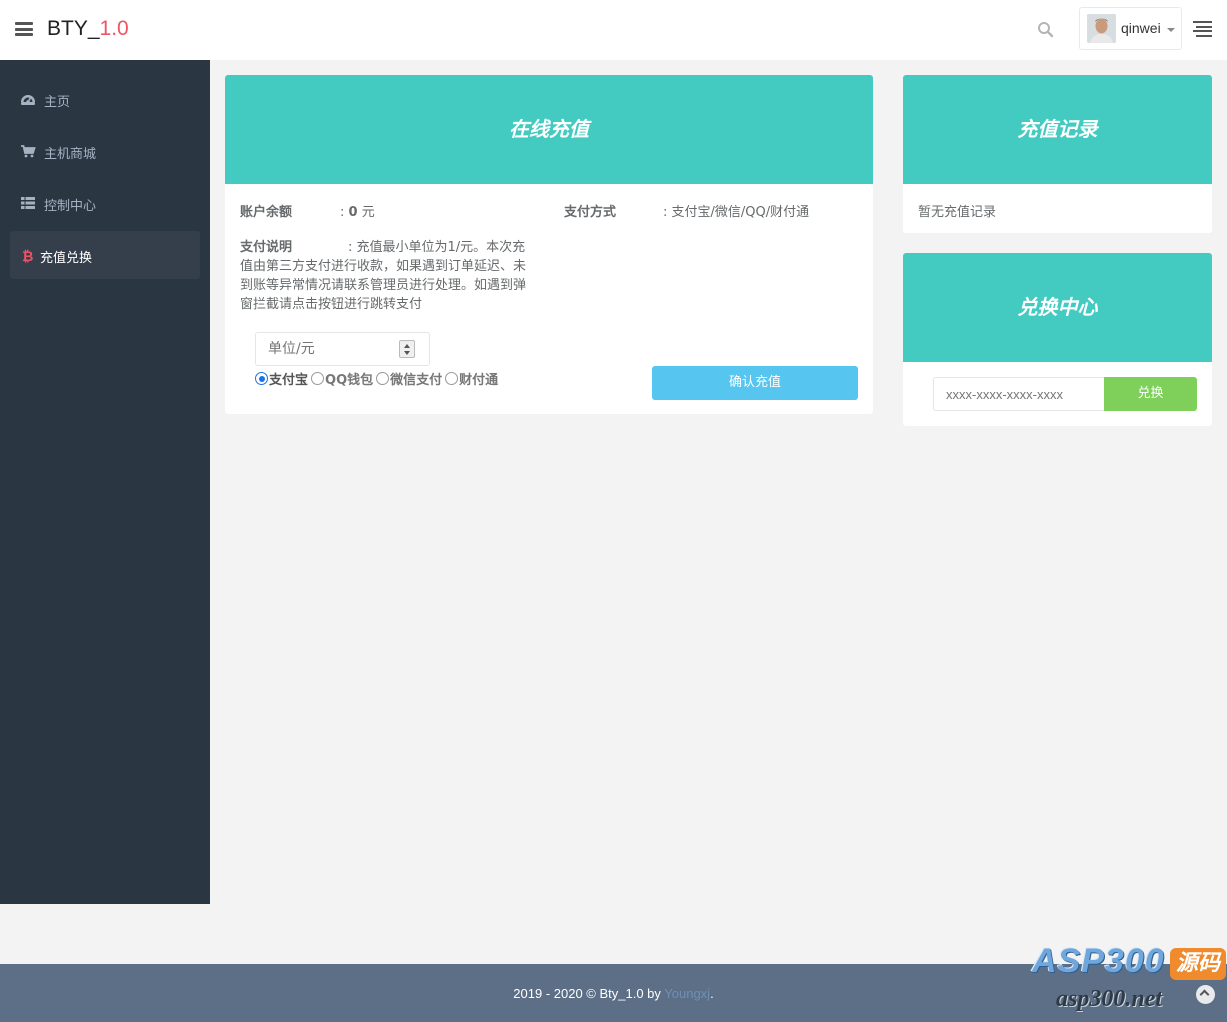  Describe the element at coordinates (1198, 964) in the screenshot. I see `watermark-badge: 源码` at that location.